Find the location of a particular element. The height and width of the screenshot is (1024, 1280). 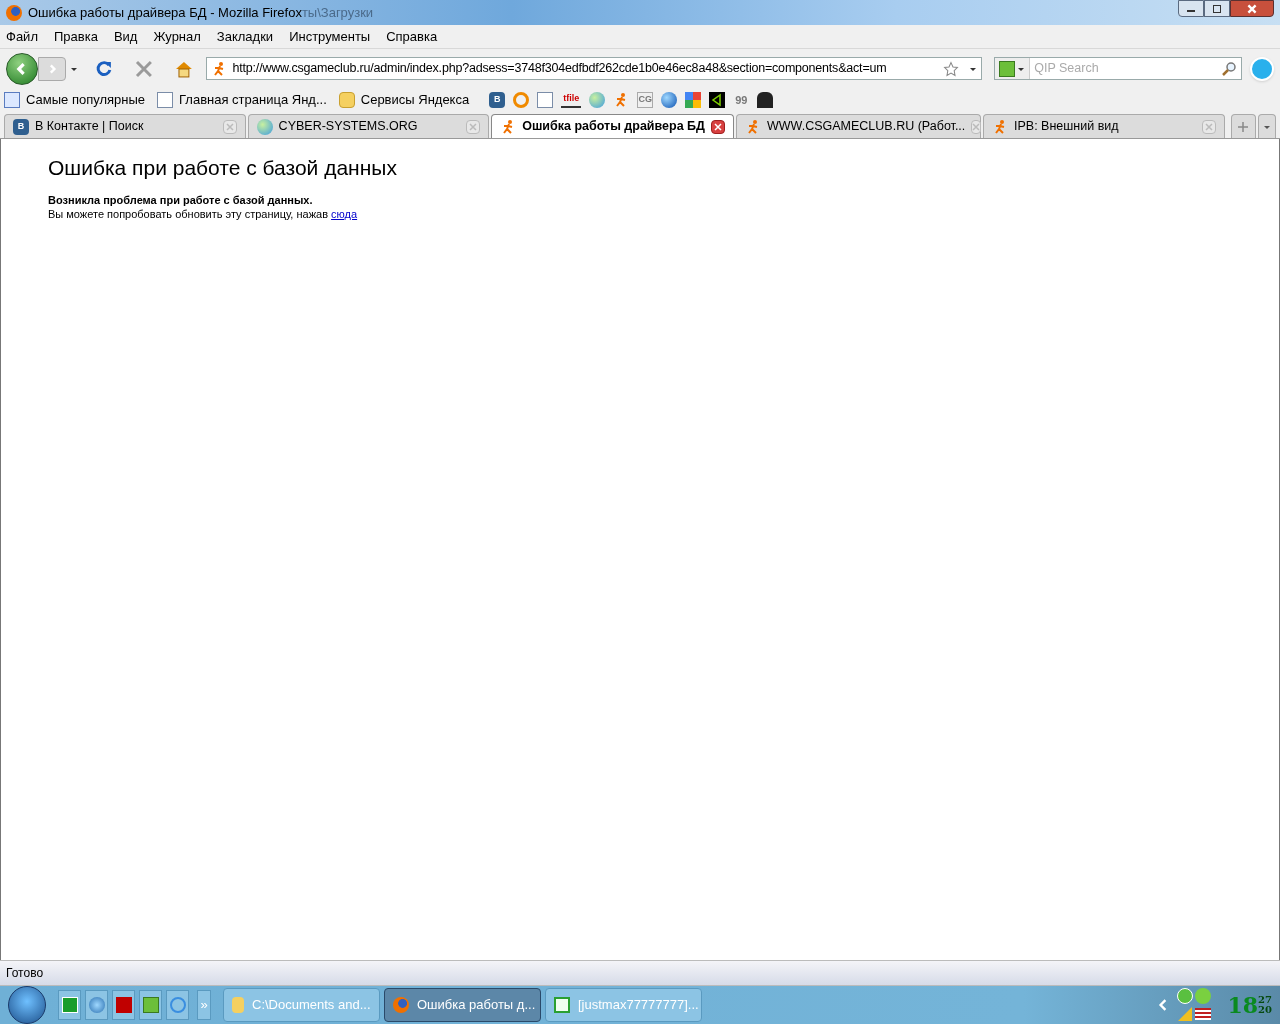

search-field: QIP Search is located at coordinates (1126, 68).